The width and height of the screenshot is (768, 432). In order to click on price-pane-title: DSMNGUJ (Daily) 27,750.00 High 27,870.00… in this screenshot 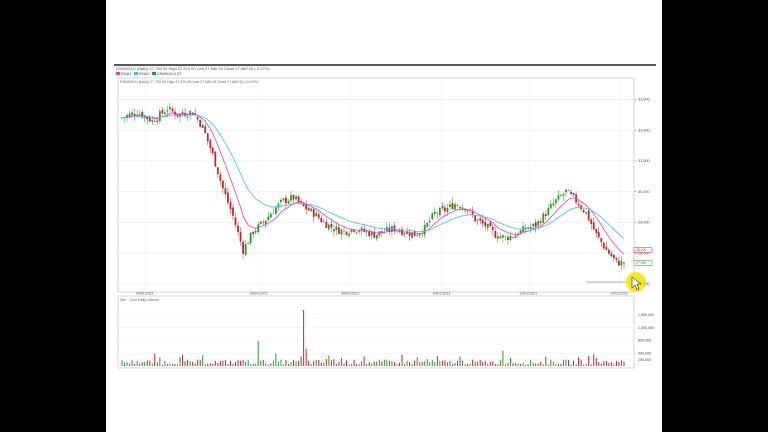, I will do `click(189, 82)`.